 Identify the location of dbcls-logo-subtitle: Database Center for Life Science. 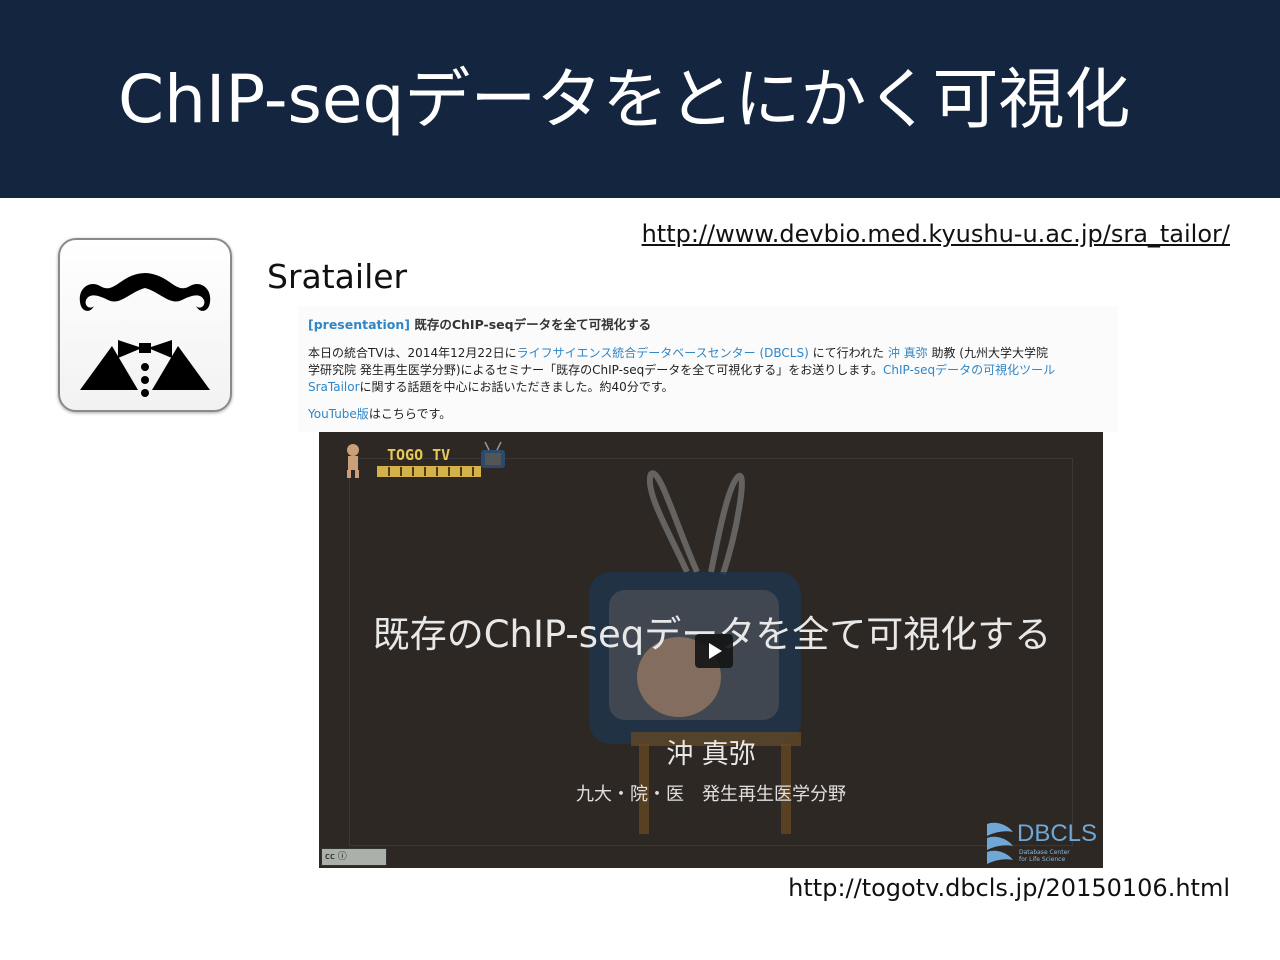
(1044, 856).